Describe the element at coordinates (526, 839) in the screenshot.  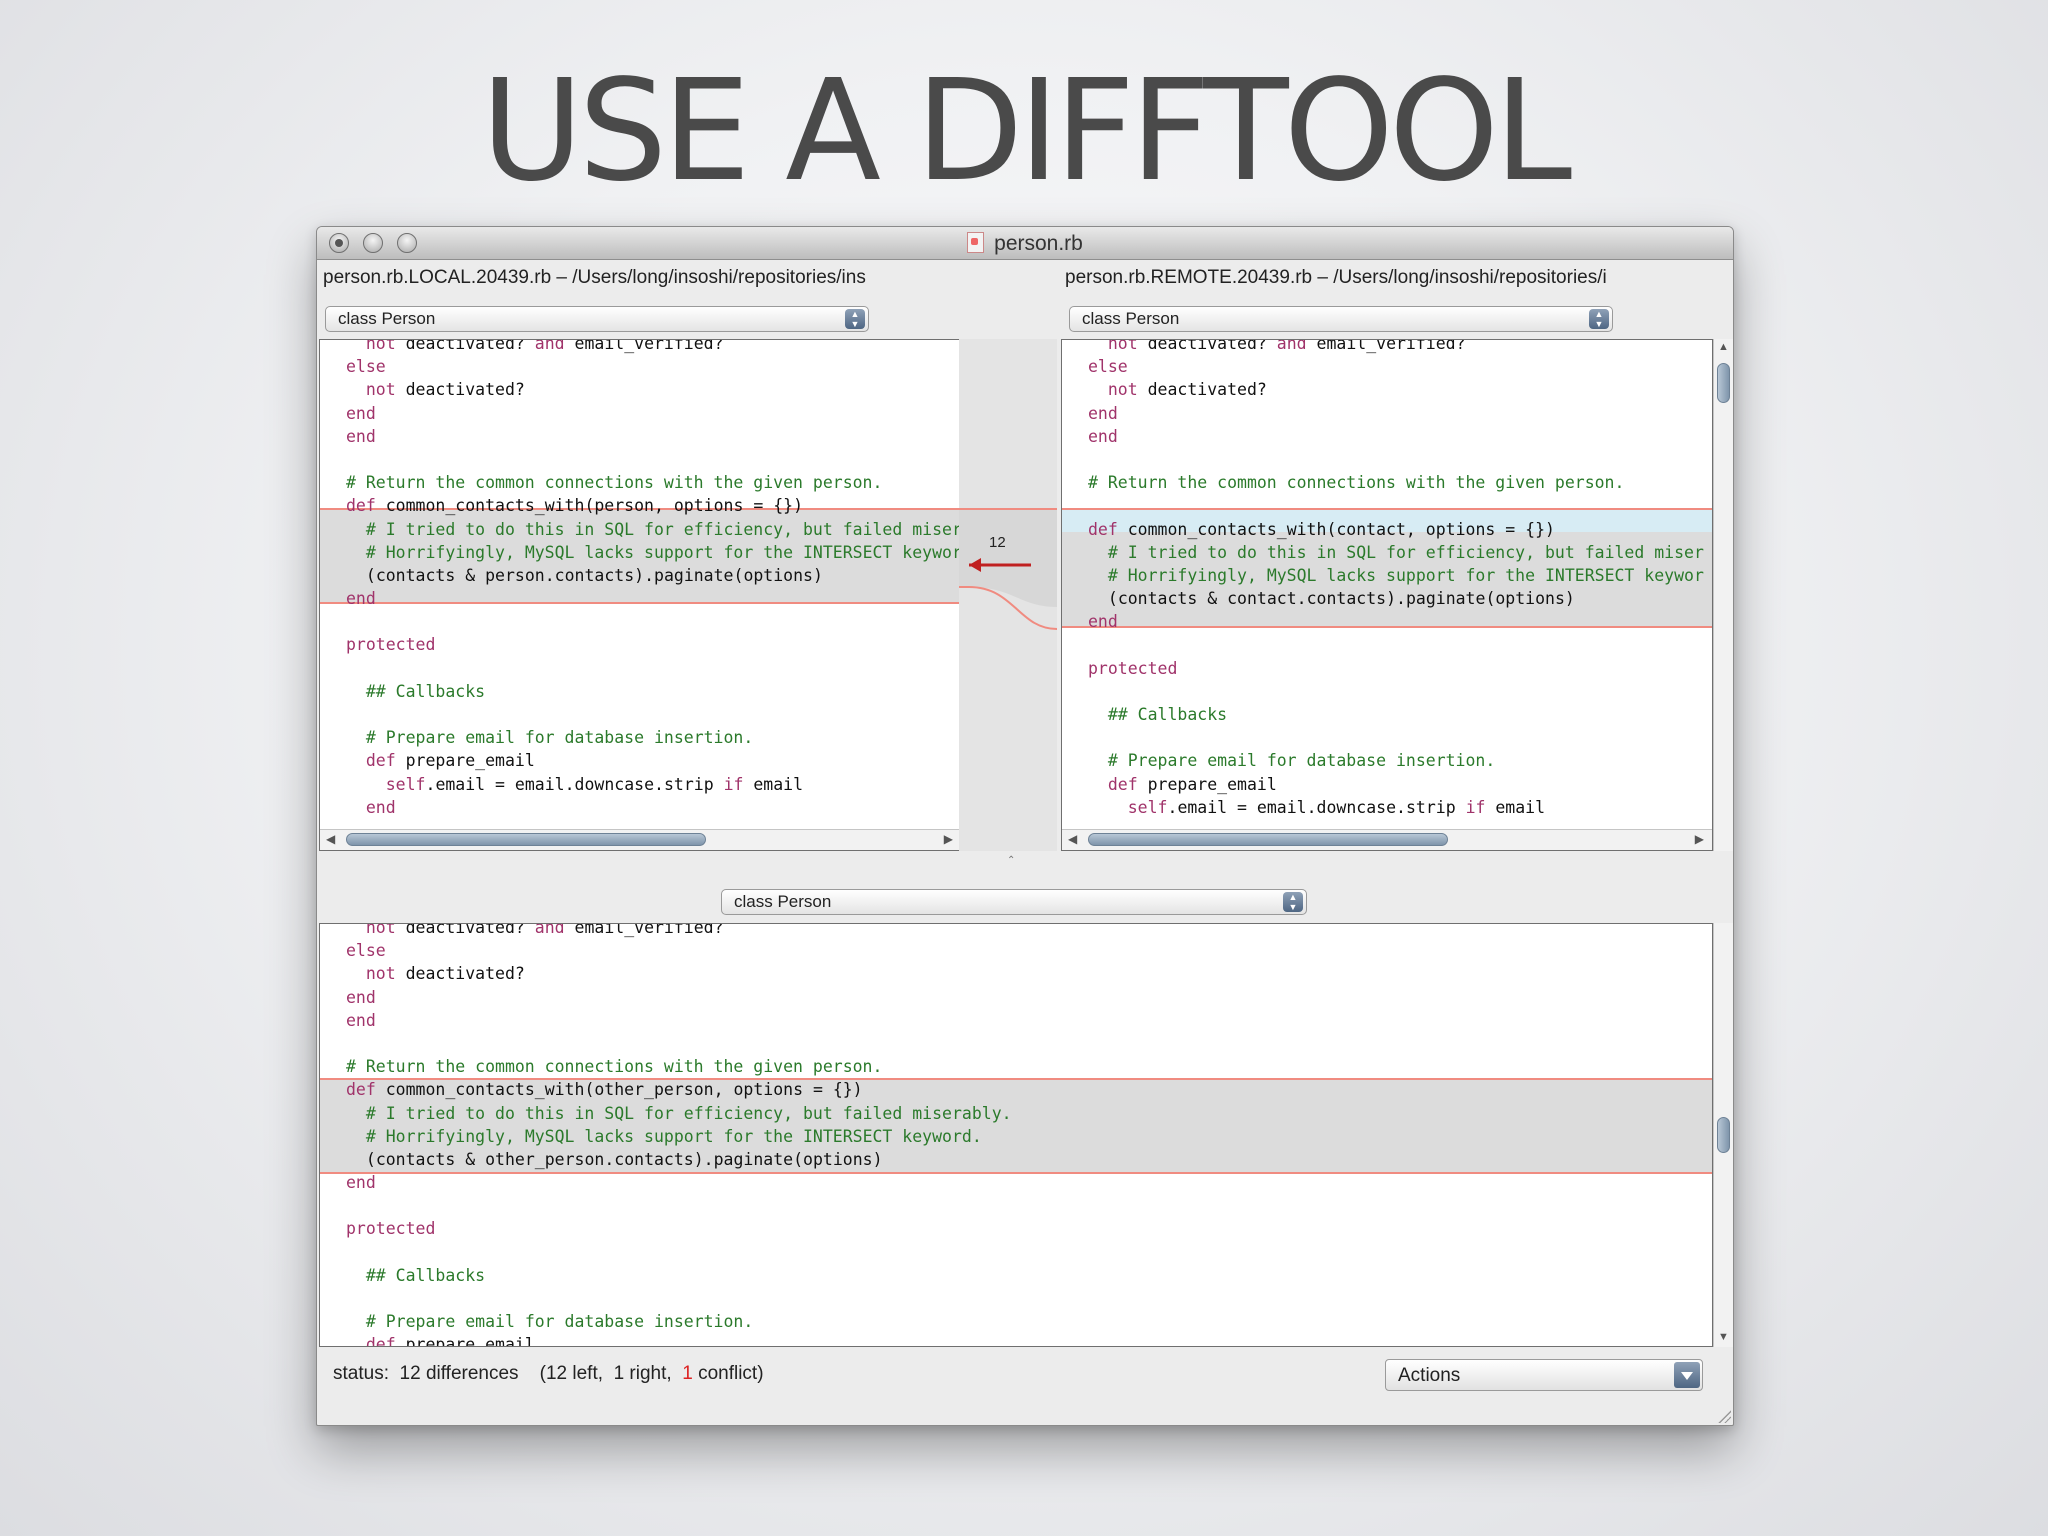
I see `left-scroll-thumb` at that location.